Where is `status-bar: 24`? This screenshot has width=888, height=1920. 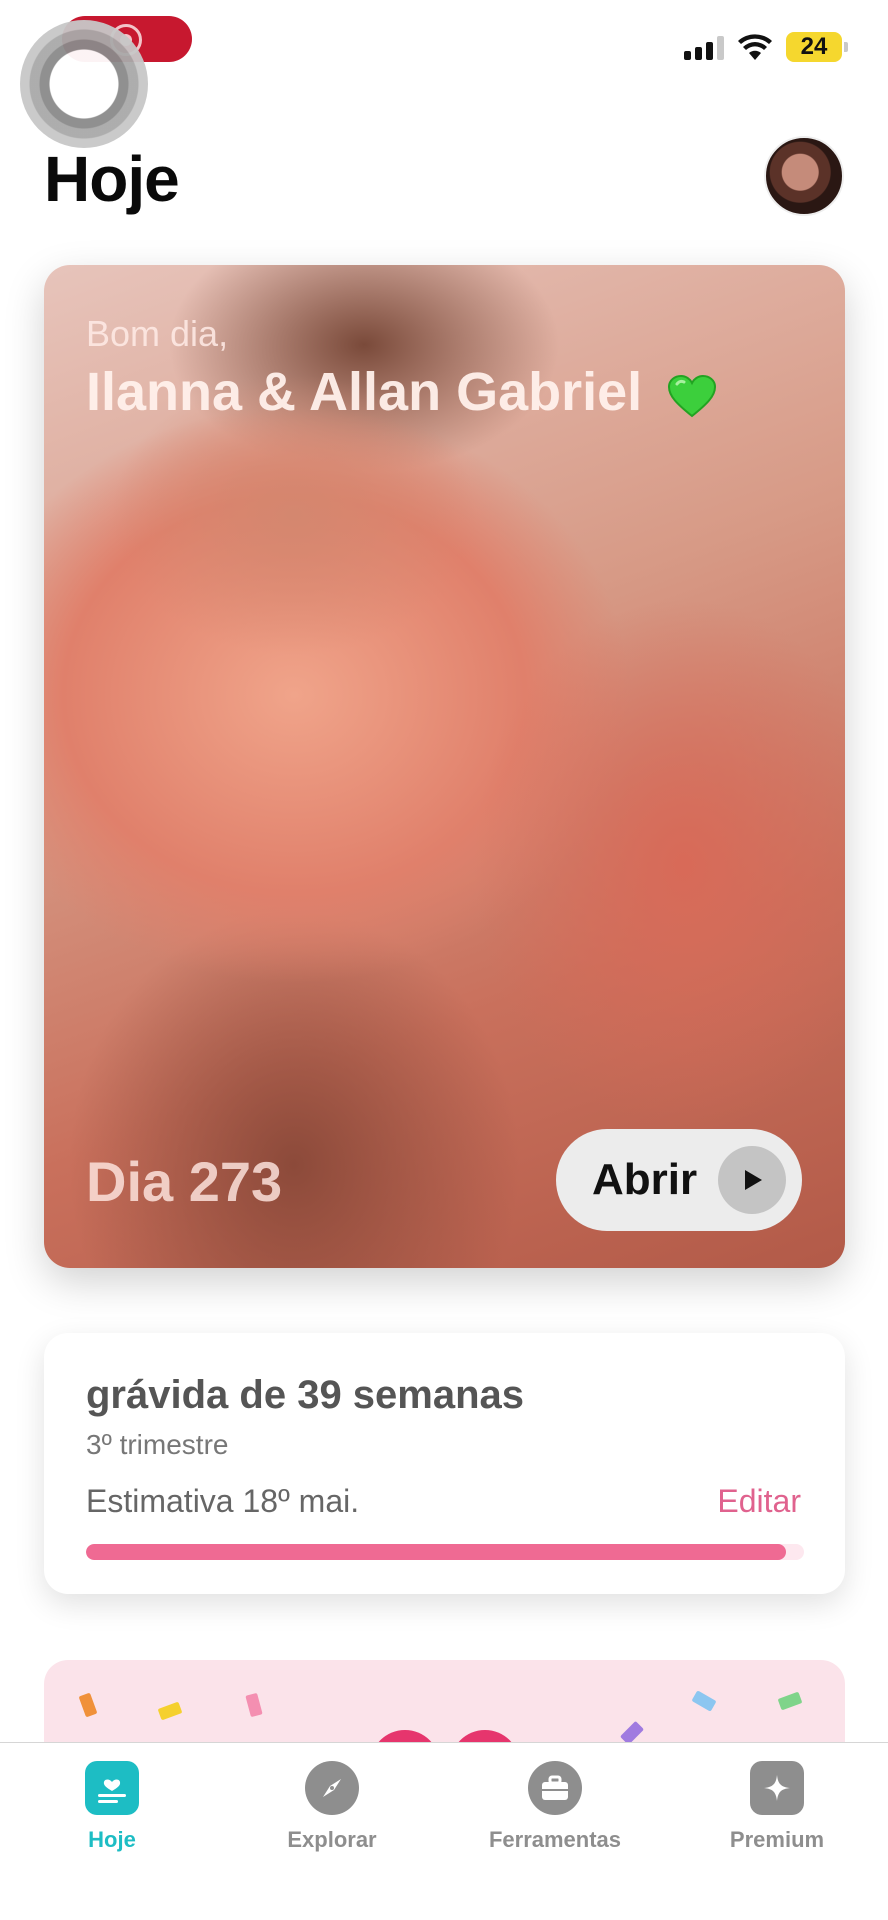 status-bar: 24 is located at coordinates (444, 74).